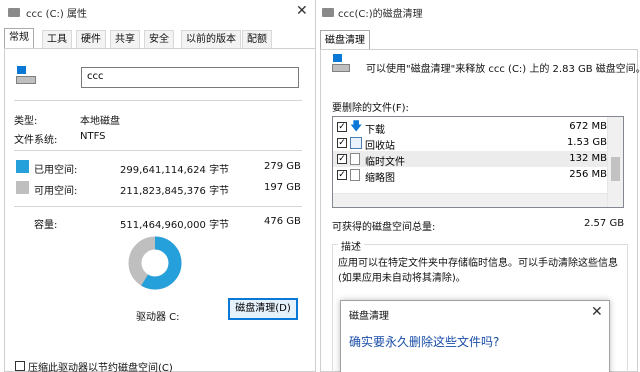 This screenshot has width=640, height=372. I want to click on list-item: ✓ 缩略图 256 MB, so click(470, 175).